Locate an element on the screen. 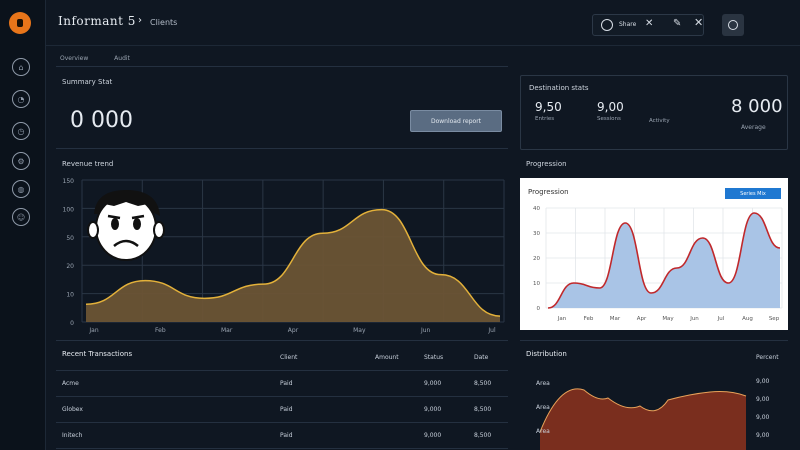  col-header: Amount is located at coordinates (387, 357).